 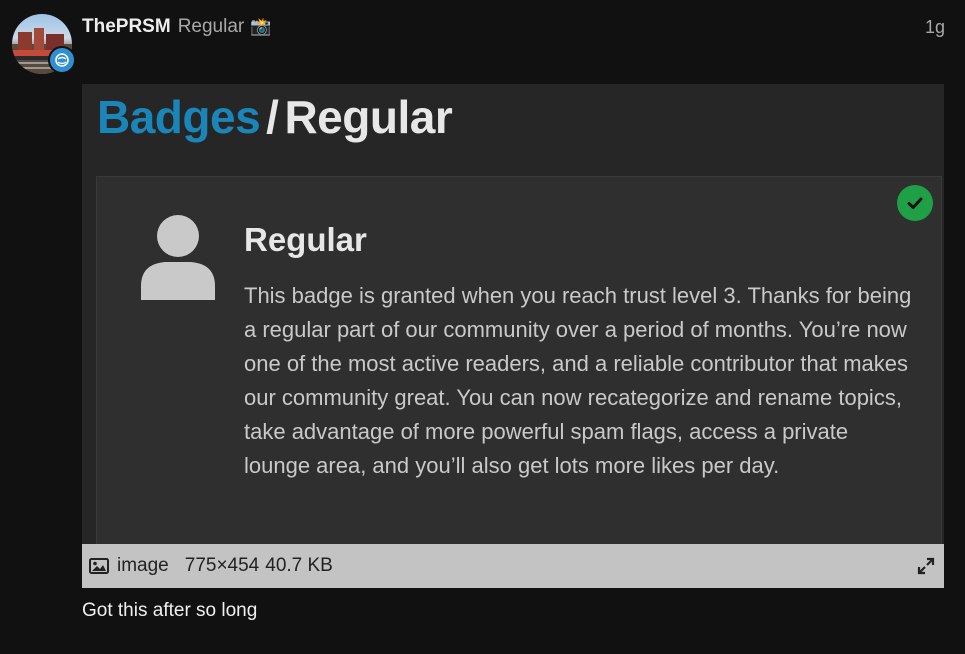 I want to click on breadcrumb-badges-link: Badges, so click(x=179, y=117).